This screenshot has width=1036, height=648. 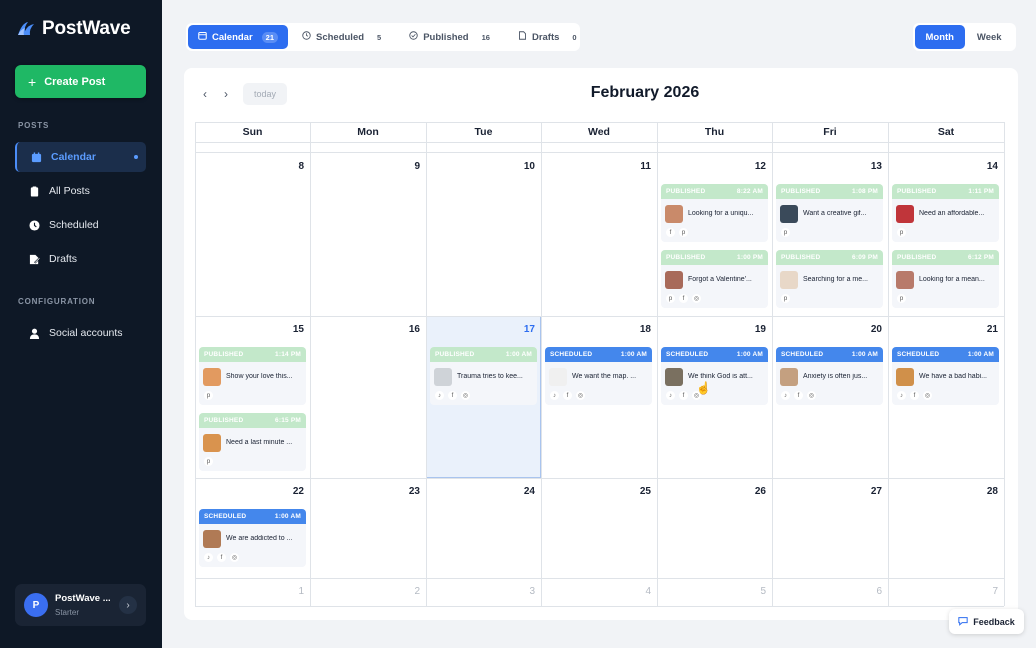 I want to click on today-button: today, so click(x=265, y=94).